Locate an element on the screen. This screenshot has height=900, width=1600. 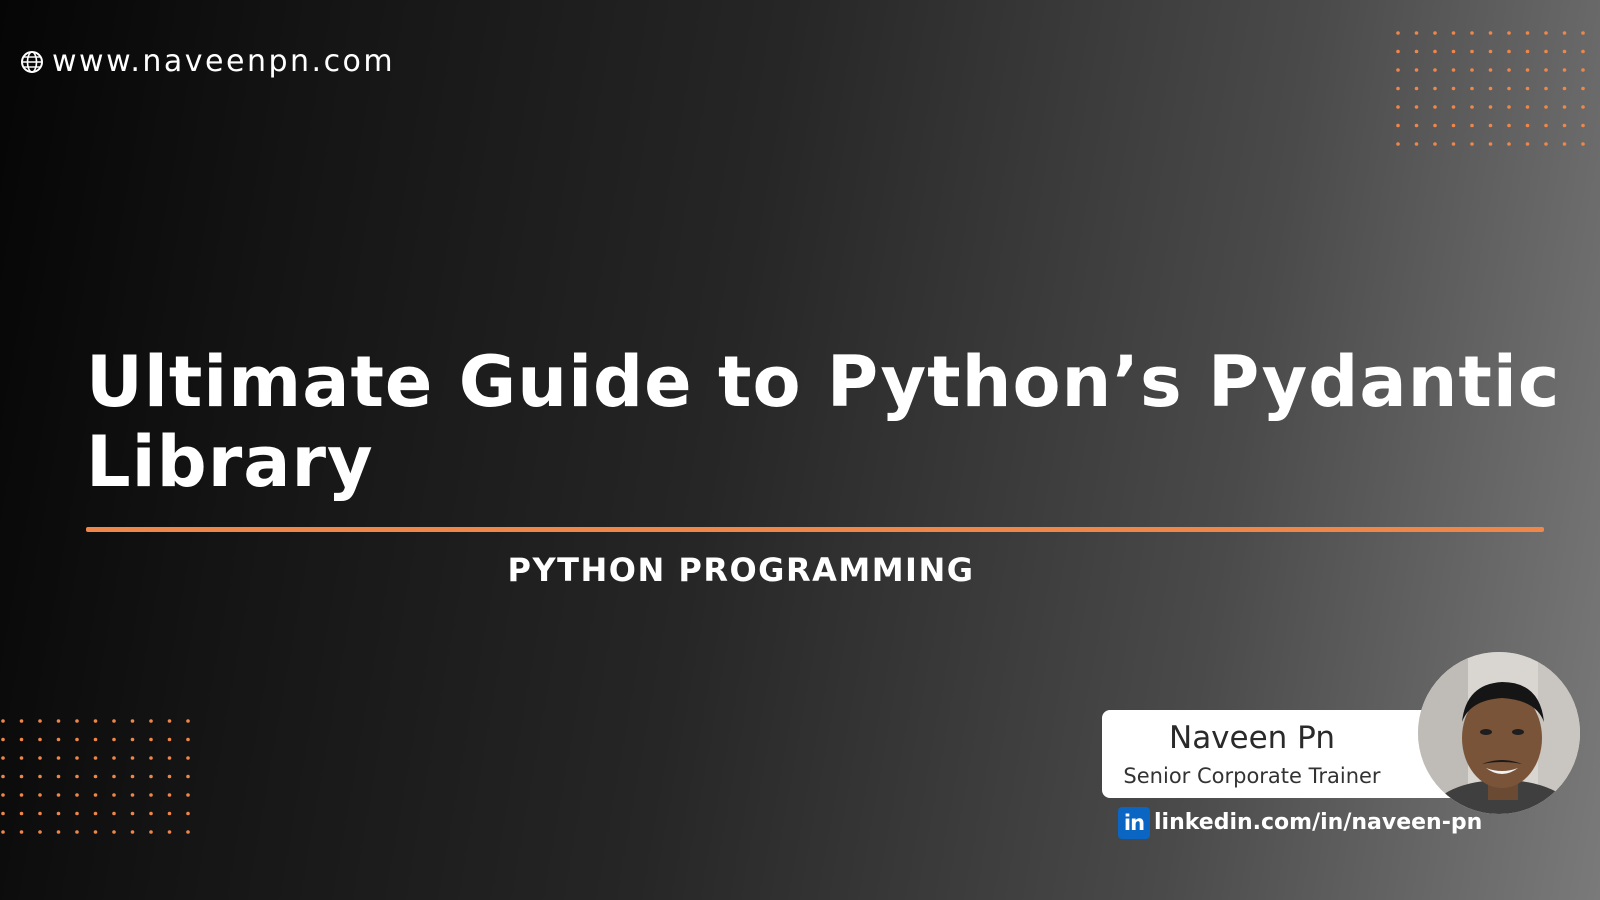
globe-icon is located at coordinates (32, 62).